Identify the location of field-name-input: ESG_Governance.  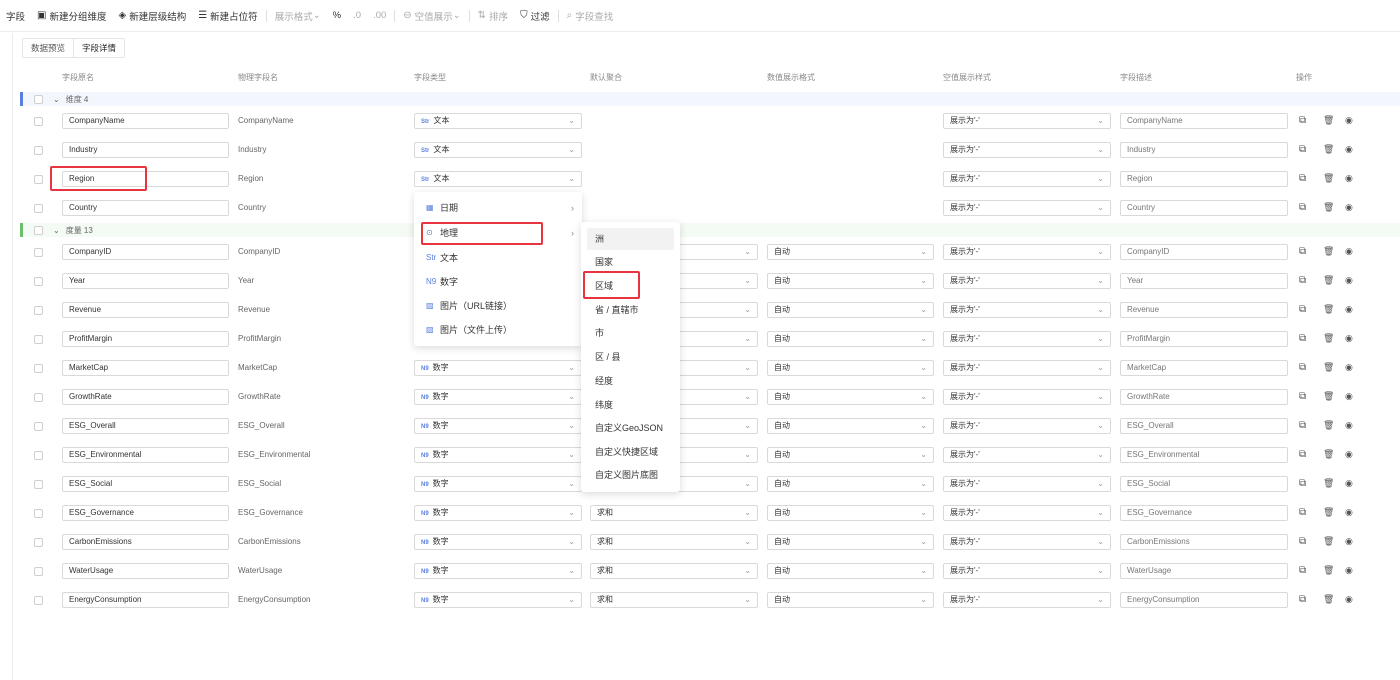
(145, 513).